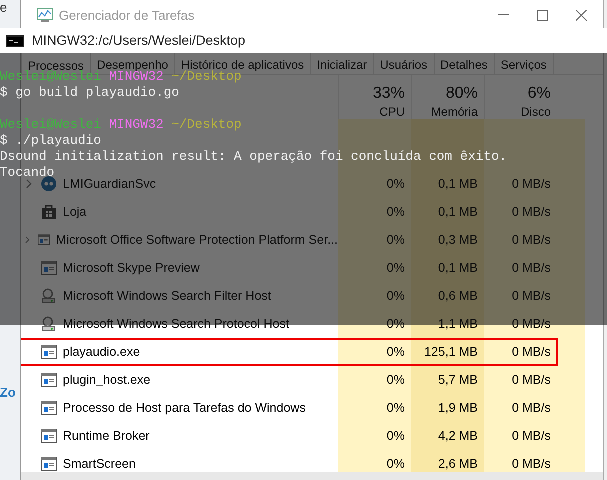 The height and width of the screenshot is (480, 607). What do you see at coordinates (312, 476) in the screenshot?
I see `horizontal-scrollbar` at bounding box center [312, 476].